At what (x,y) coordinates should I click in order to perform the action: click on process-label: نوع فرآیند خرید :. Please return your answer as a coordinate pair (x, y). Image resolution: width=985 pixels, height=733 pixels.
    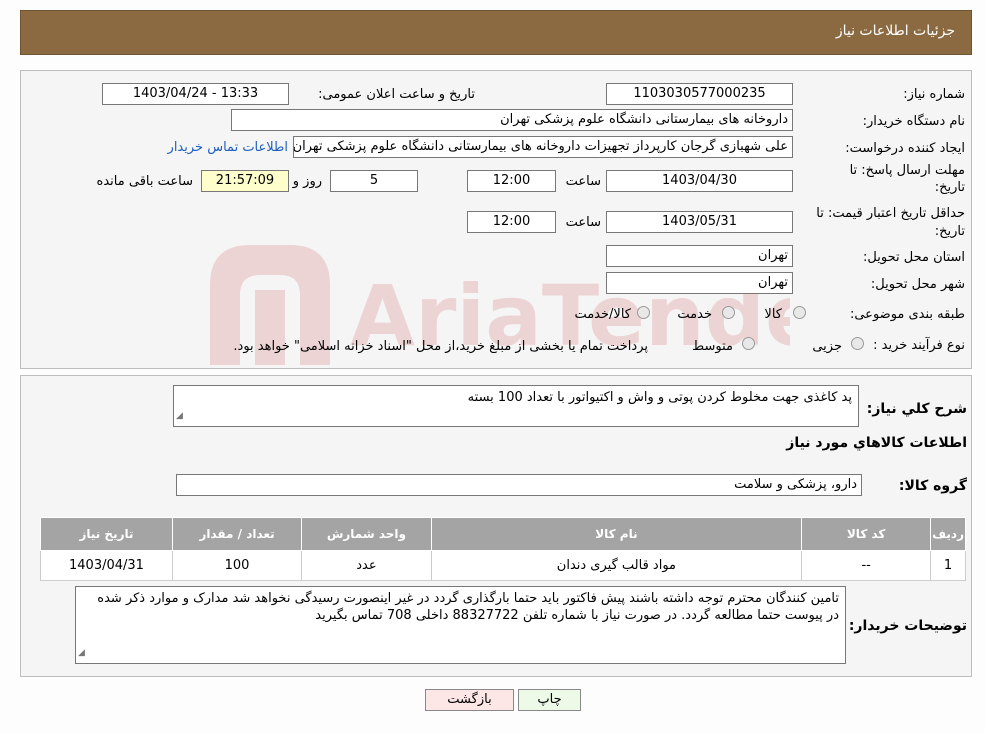
    Looking at the image, I should click on (919, 345).